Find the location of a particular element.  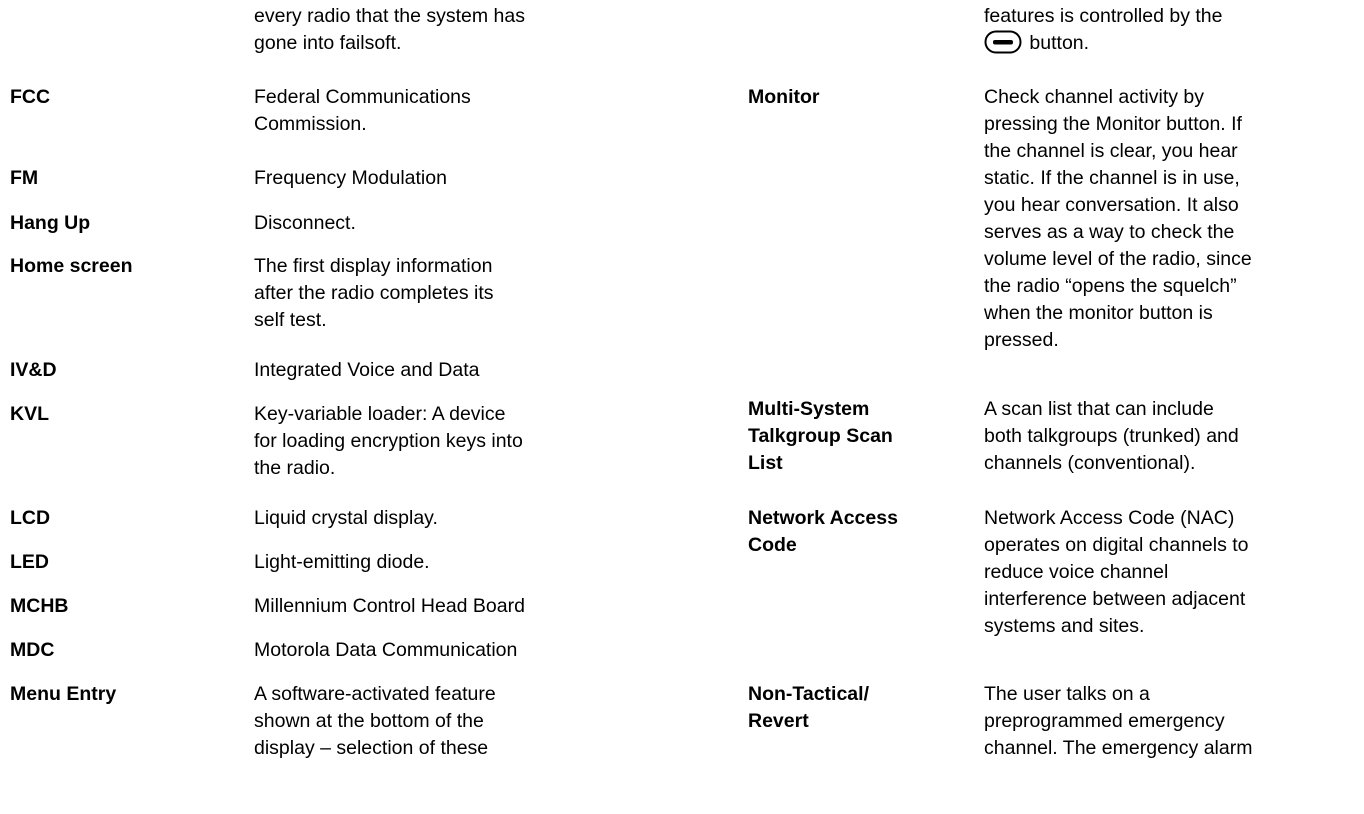

glossary-term: Multi-System Talkgroup Scan List is located at coordinates (820, 436).